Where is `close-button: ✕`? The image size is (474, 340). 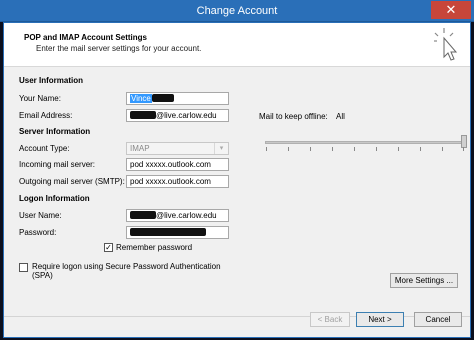
close-button: ✕ is located at coordinates (451, 10).